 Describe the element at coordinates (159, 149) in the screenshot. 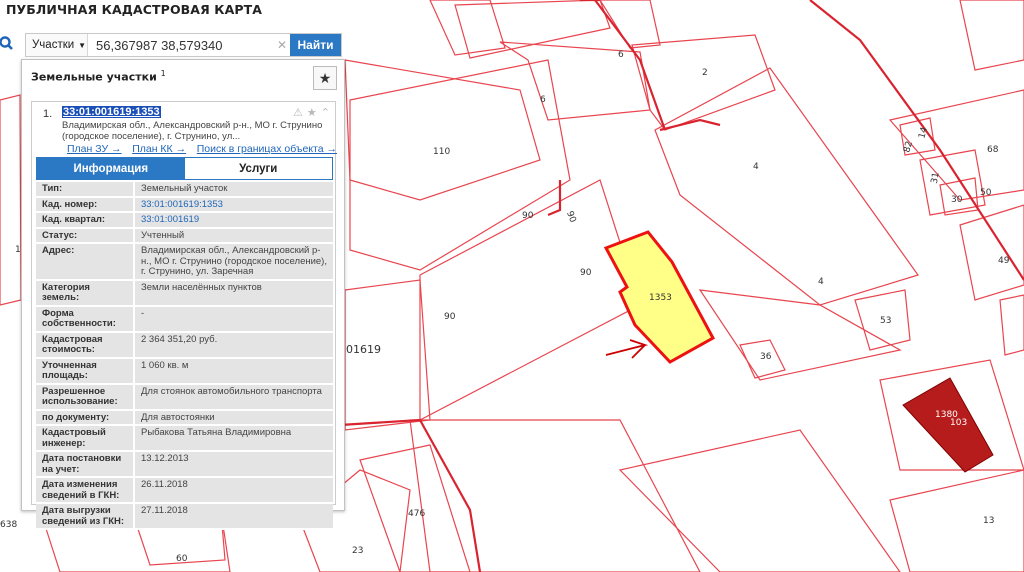

I see `plan-kk-link: План КК →` at that location.